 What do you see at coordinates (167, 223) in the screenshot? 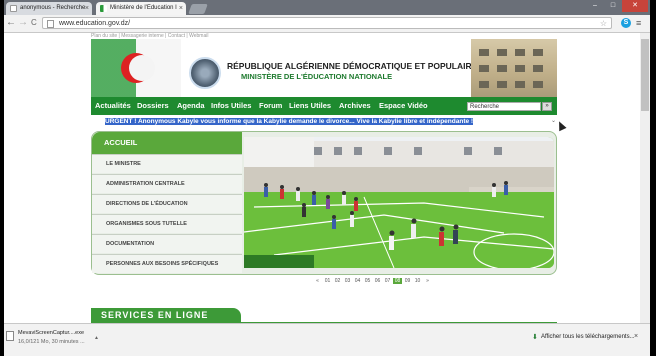
I see `sidebar-item-organismes: ORGANISMES SOUS TUTELLE` at bounding box center [167, 223].